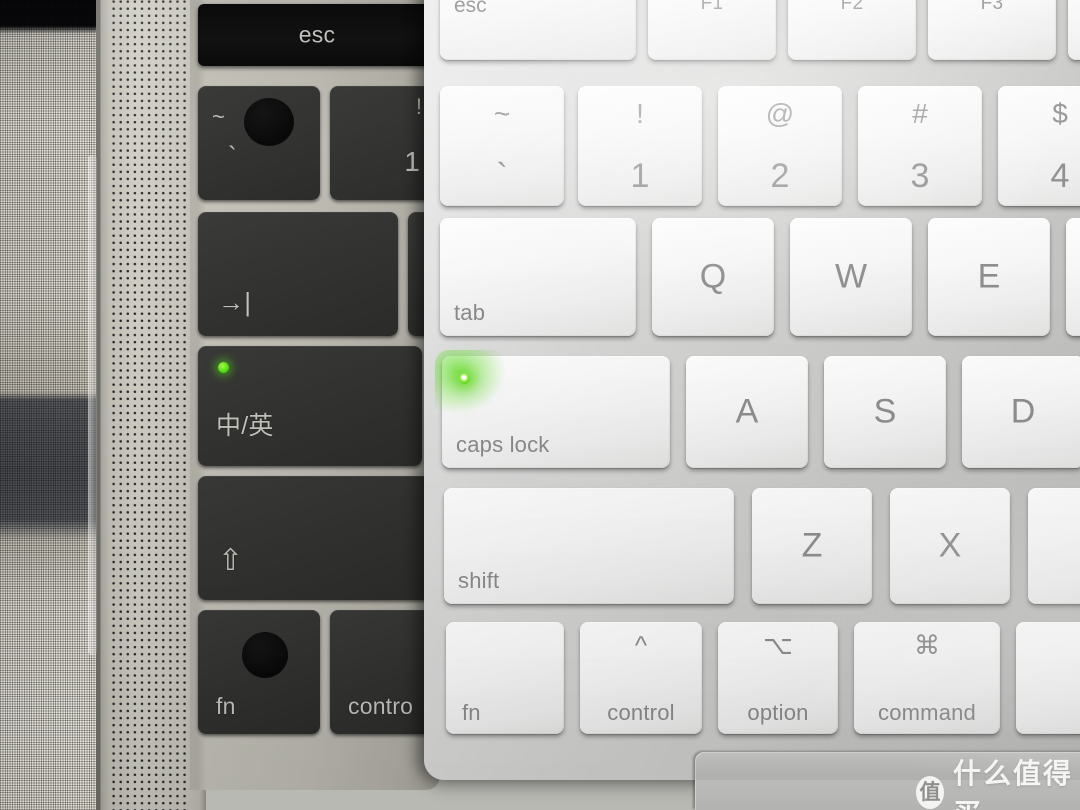  Describe the element at coordinates (640, 176) in the screenshot. I see `key-one-base-glyph: 1` at that location.